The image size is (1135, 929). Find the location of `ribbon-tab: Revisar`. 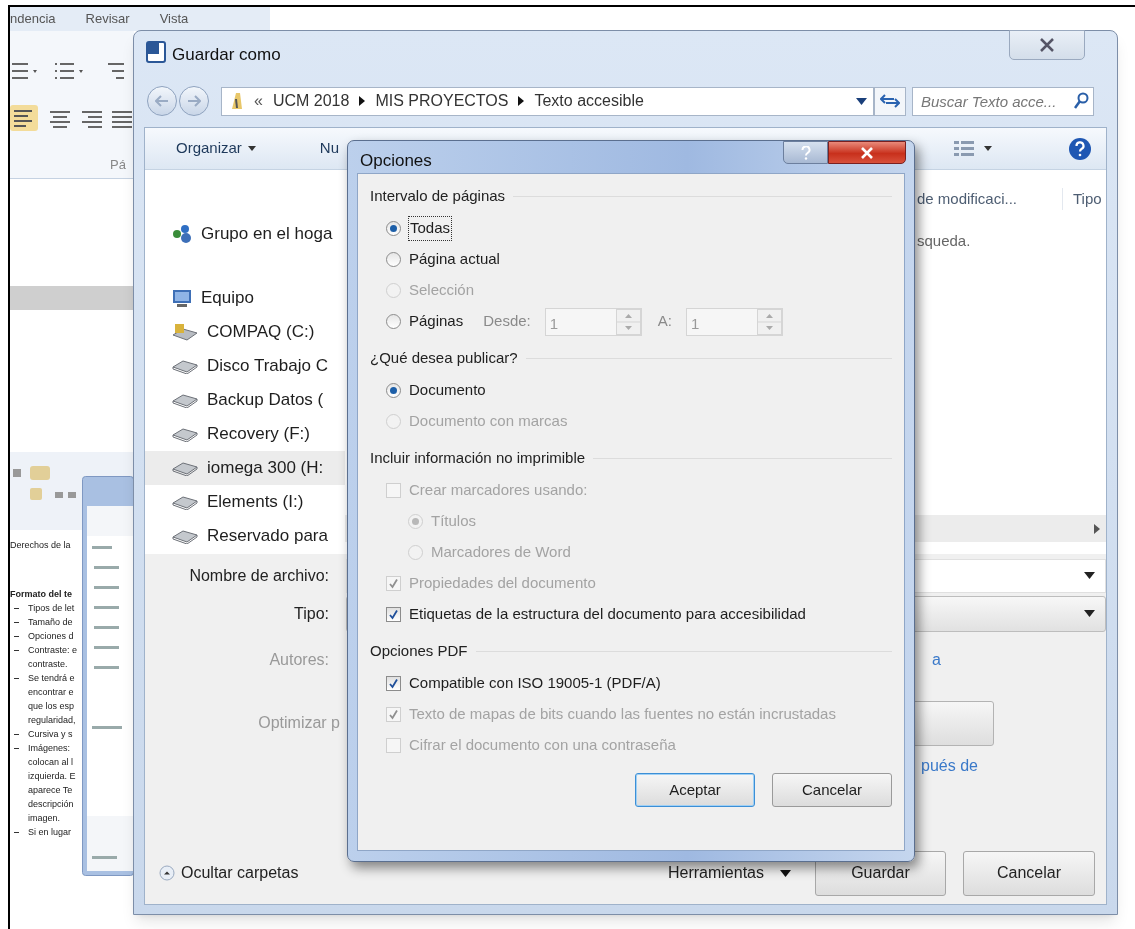

ribbon-tab: Revisar is located at coordinates (107, 19).